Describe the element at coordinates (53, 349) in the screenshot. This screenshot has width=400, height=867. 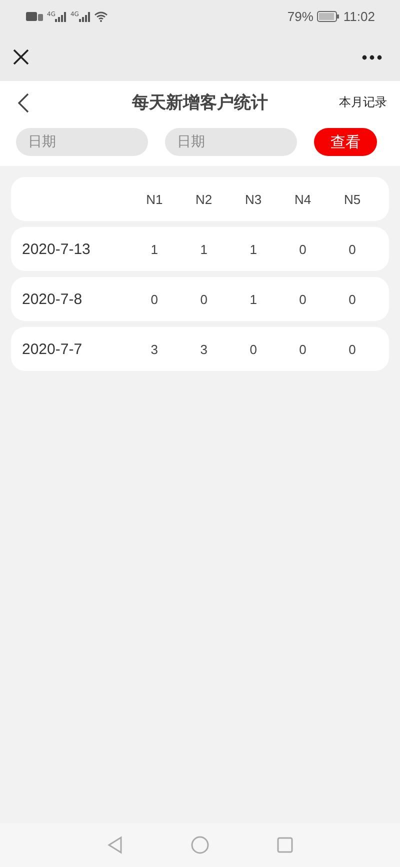
I see `date-cell-text: 2020-7-7` at that location.